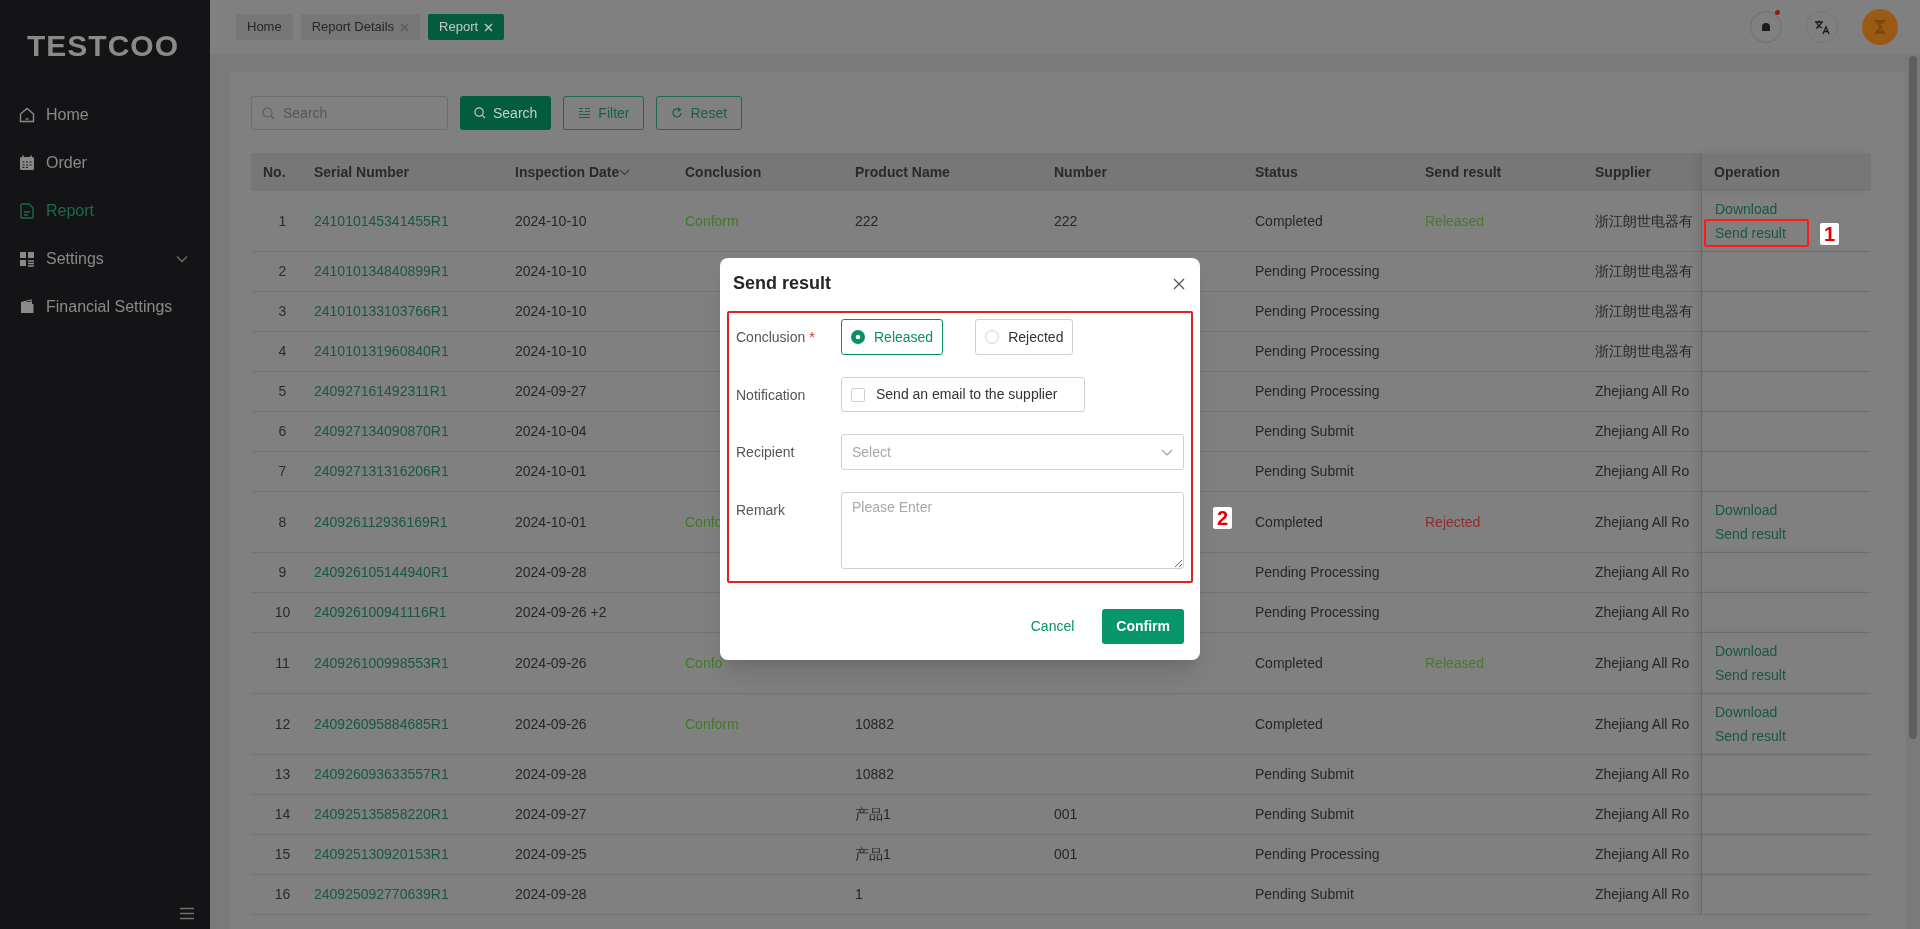 This screenshot has height=929, width=1920. I want to click on house-icon, so click(27, 115).